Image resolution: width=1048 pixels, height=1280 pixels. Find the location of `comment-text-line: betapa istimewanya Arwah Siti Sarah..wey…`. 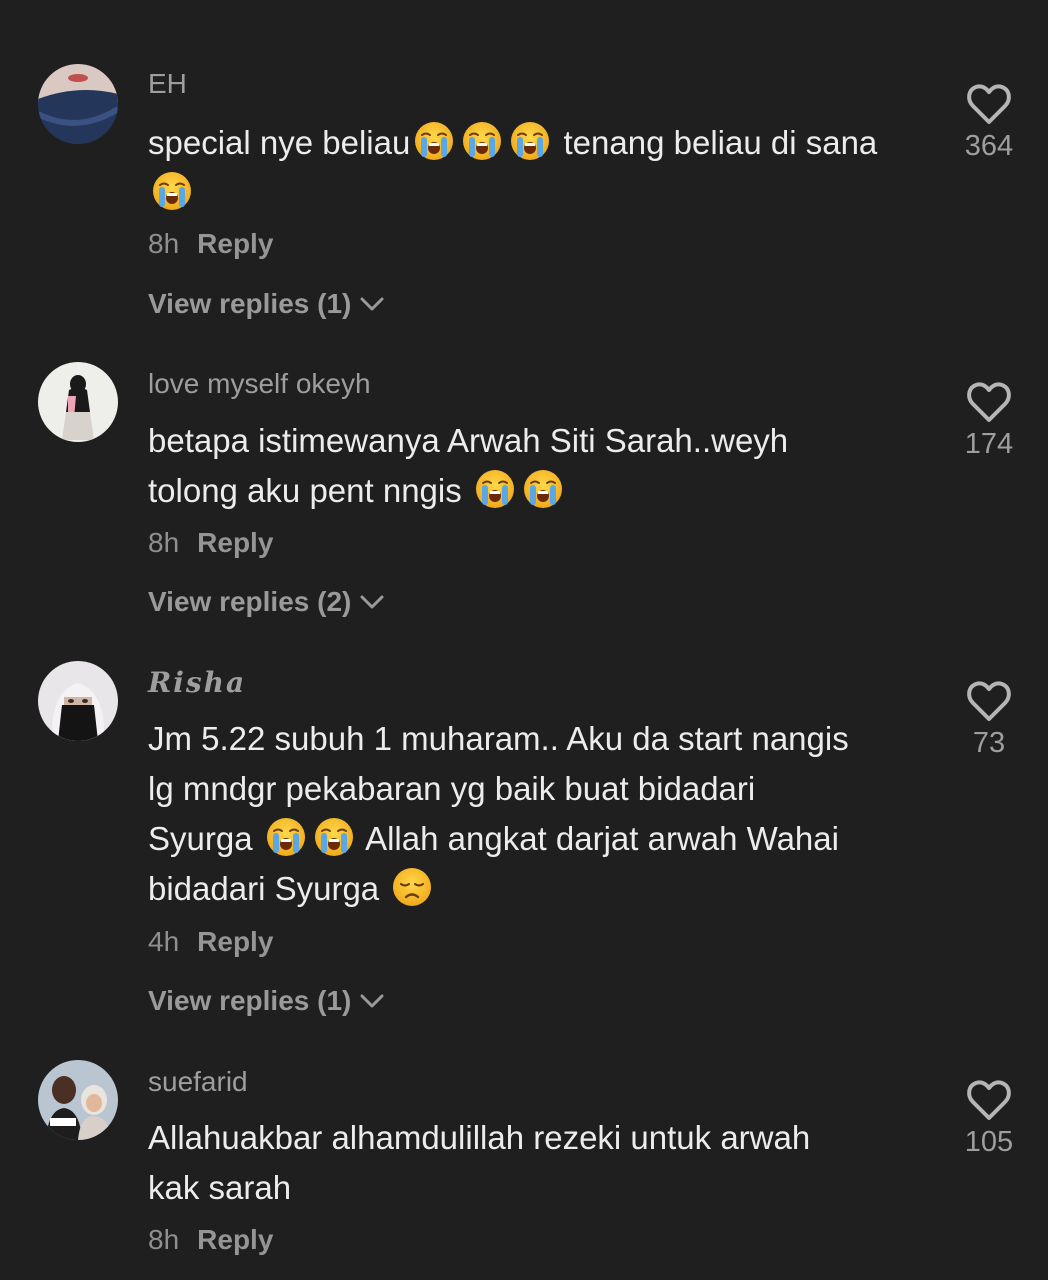

comment-text-line: betapa istimewanya Arwah Siti Sarah..wey… is located at coordinates (468, 440).